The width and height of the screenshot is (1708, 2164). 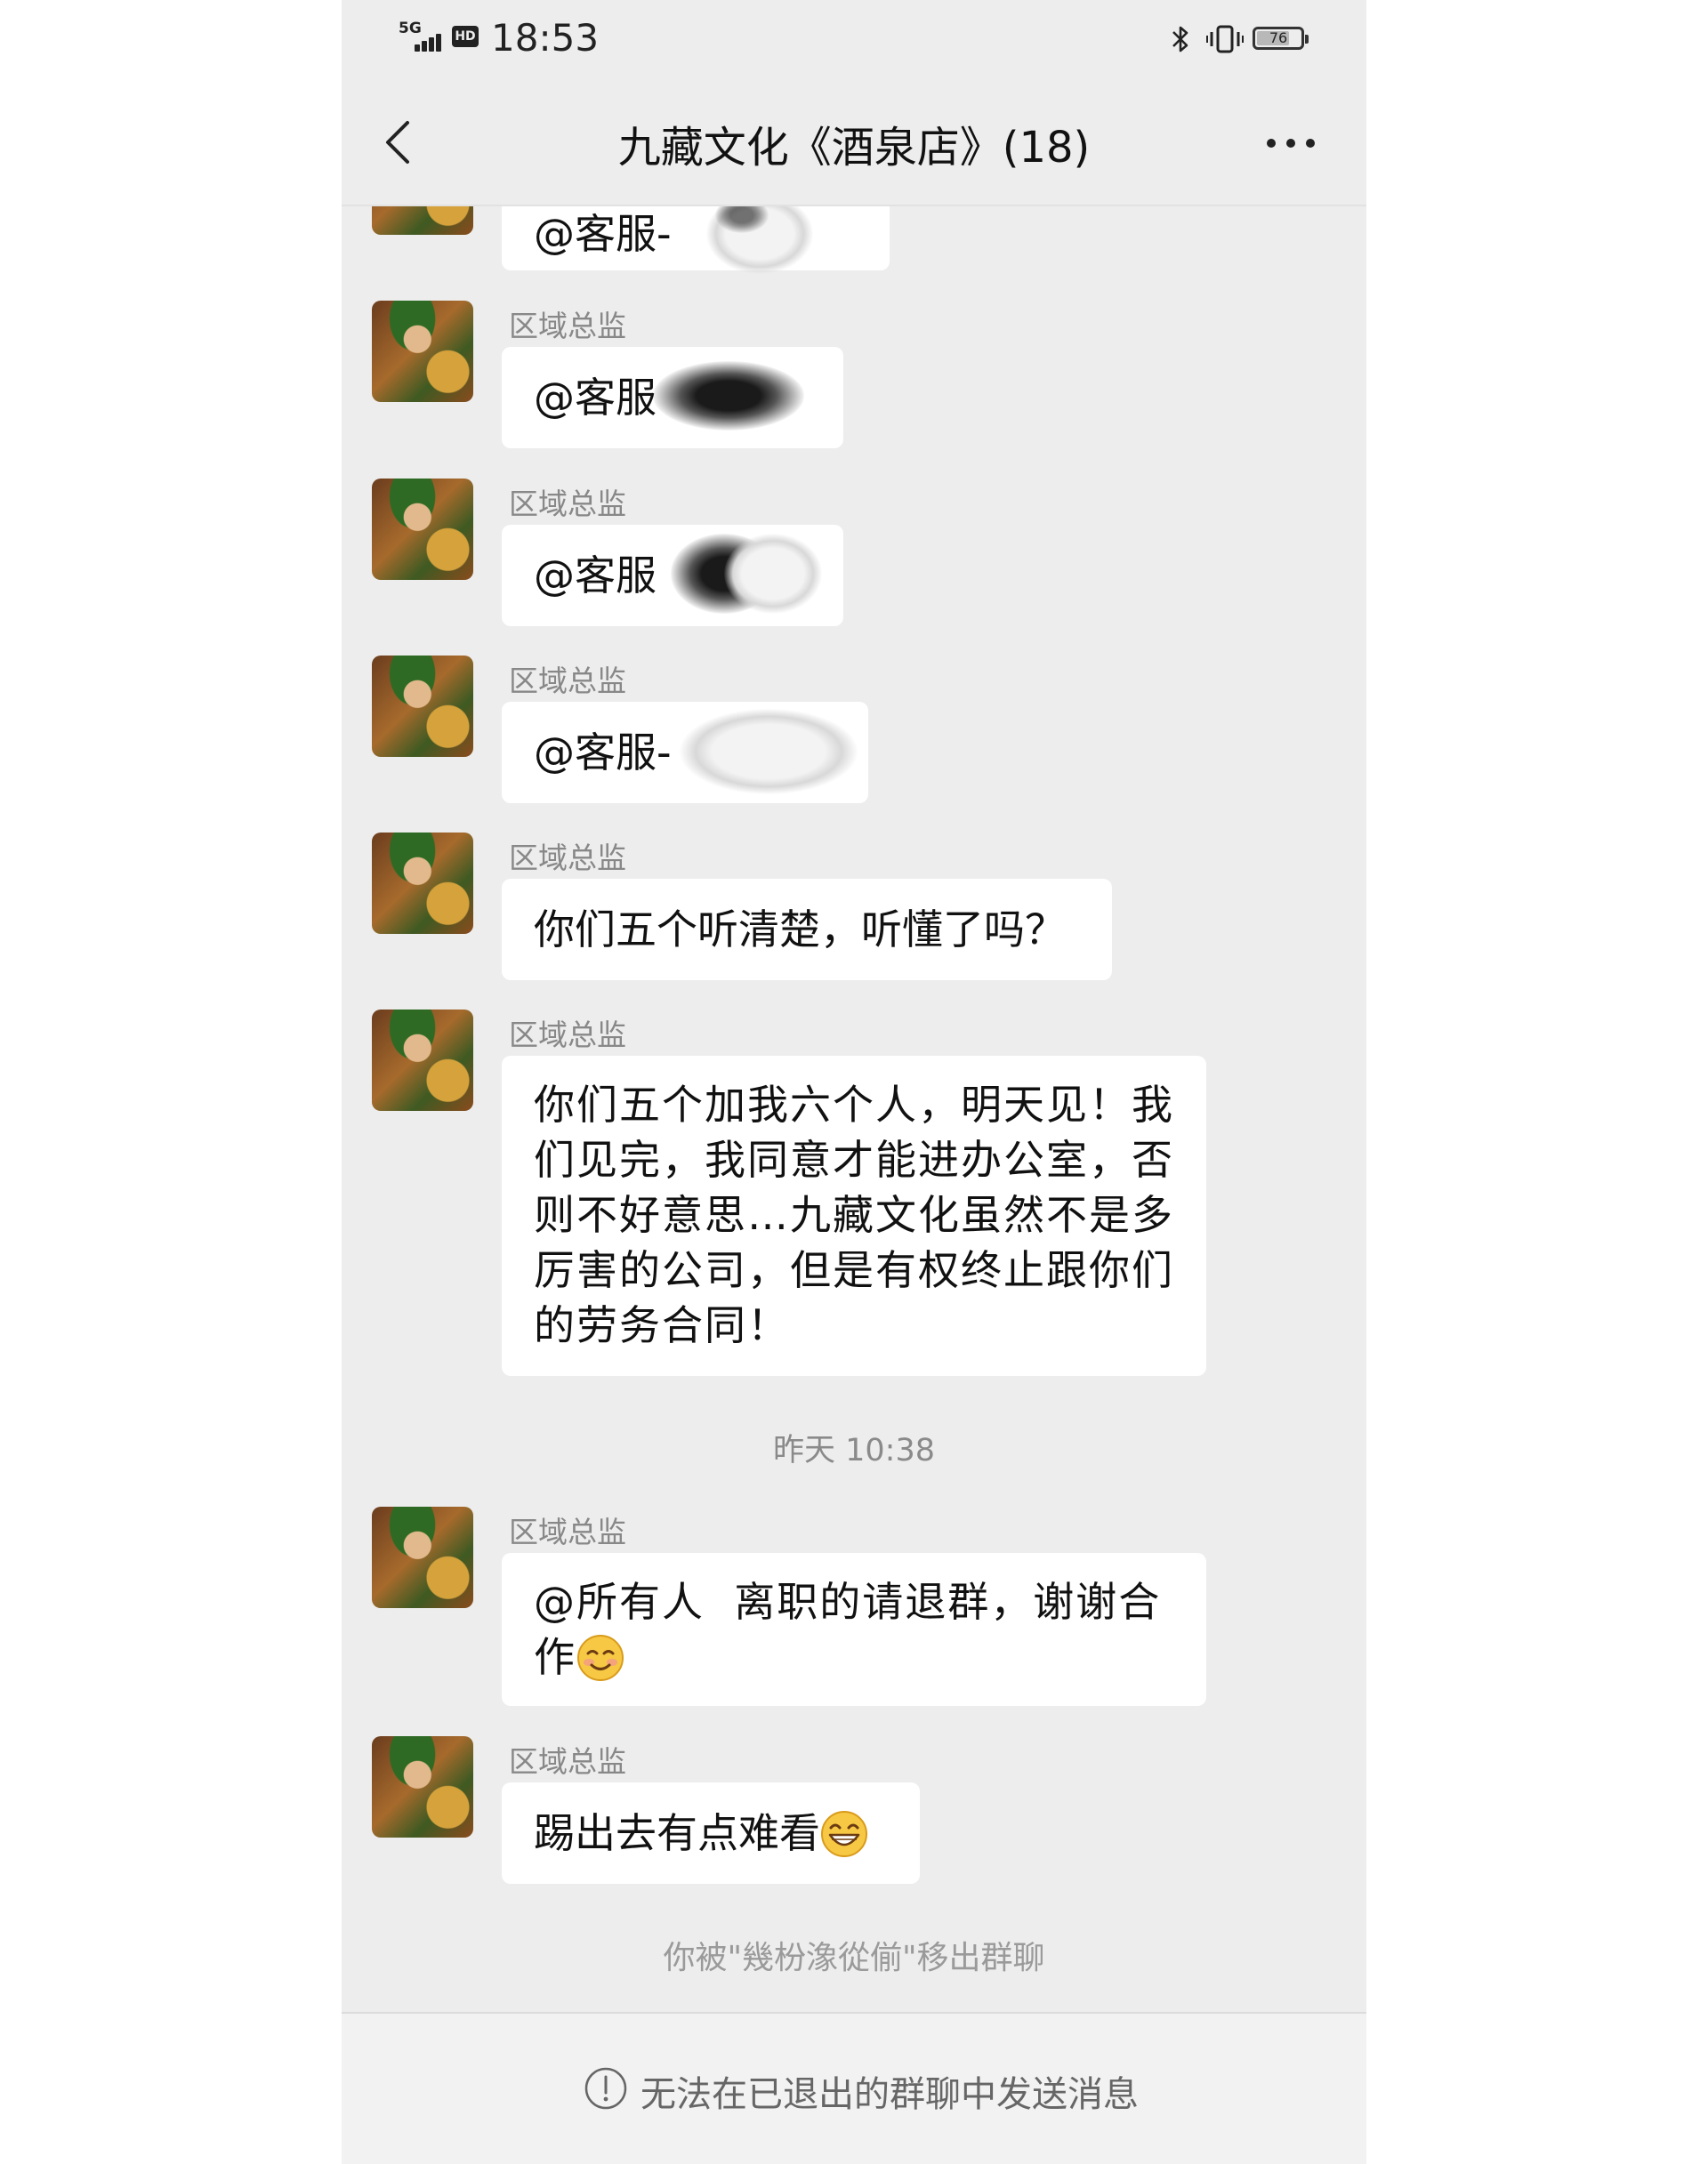 What do you see at coordinates (854, 1450) in the screenshot?
I see `chat-timestamp: 昨天 10:38` at bounding box center [854, 1450].